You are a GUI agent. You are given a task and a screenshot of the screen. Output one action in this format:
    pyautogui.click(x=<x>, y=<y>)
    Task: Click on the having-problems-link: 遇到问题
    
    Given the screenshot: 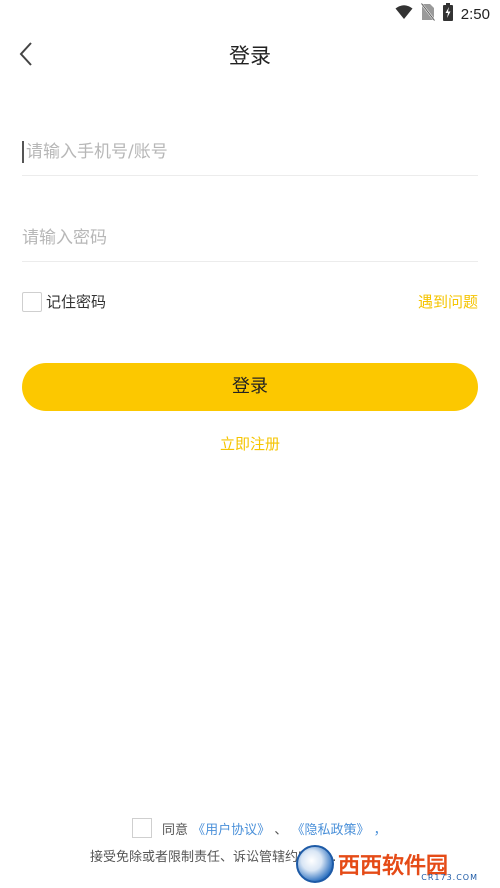 What is the action you would take?
    pyautogui.click(x=448, y=302)
    